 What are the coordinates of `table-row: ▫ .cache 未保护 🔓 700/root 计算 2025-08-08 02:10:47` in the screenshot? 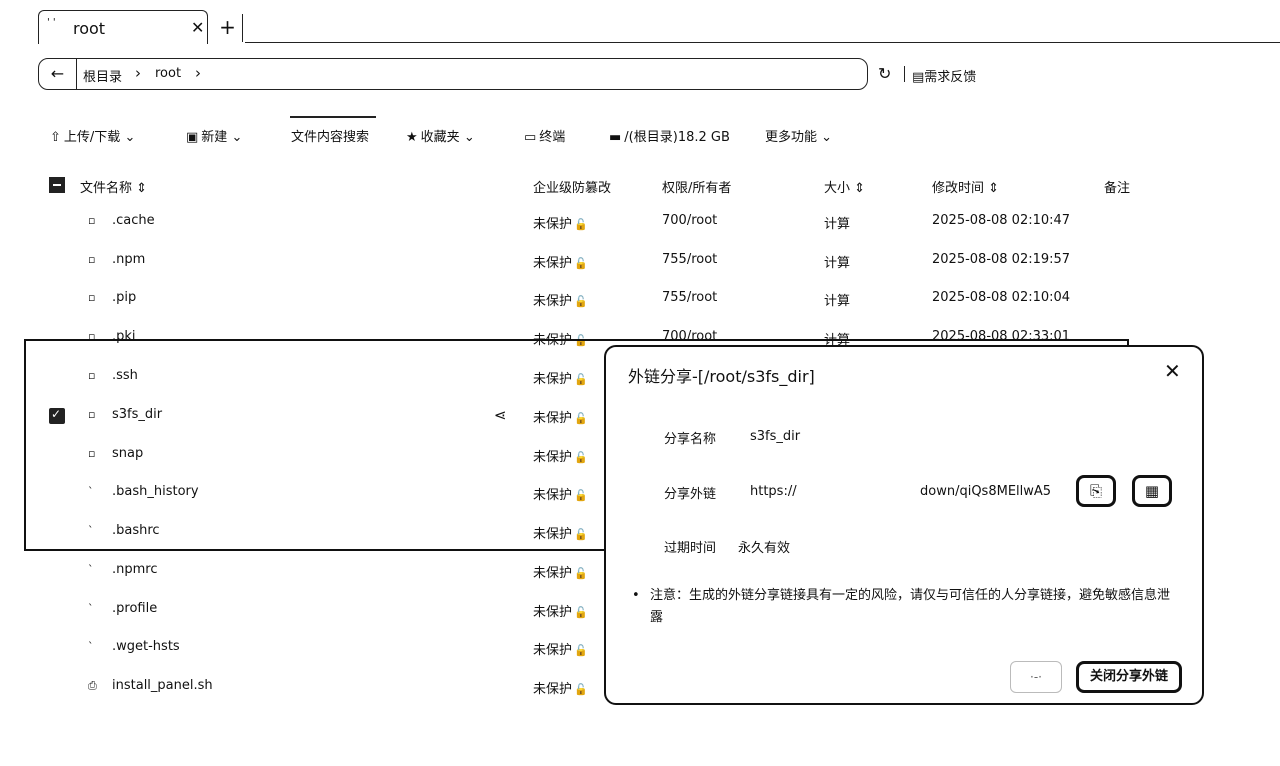 It's located at (640, 223).